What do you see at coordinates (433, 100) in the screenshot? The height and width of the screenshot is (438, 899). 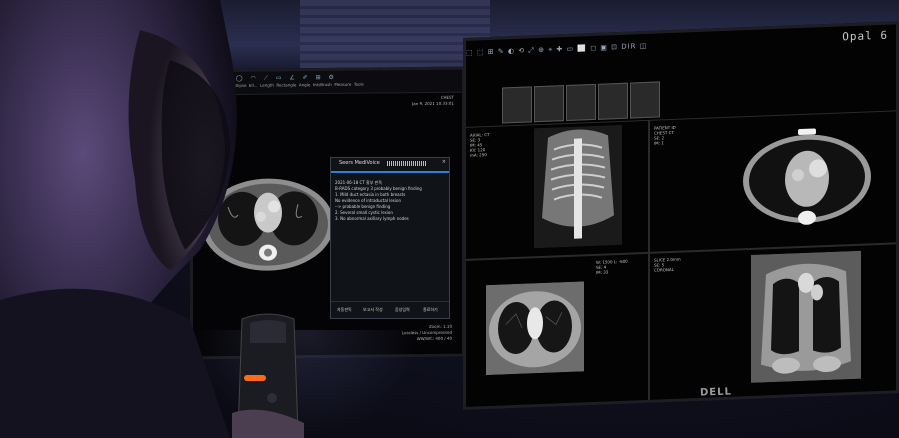 I see `dicom-overlay-top-right: CHEST Jan 9, 2021 10:33:01` at bounding box center [433, 100].